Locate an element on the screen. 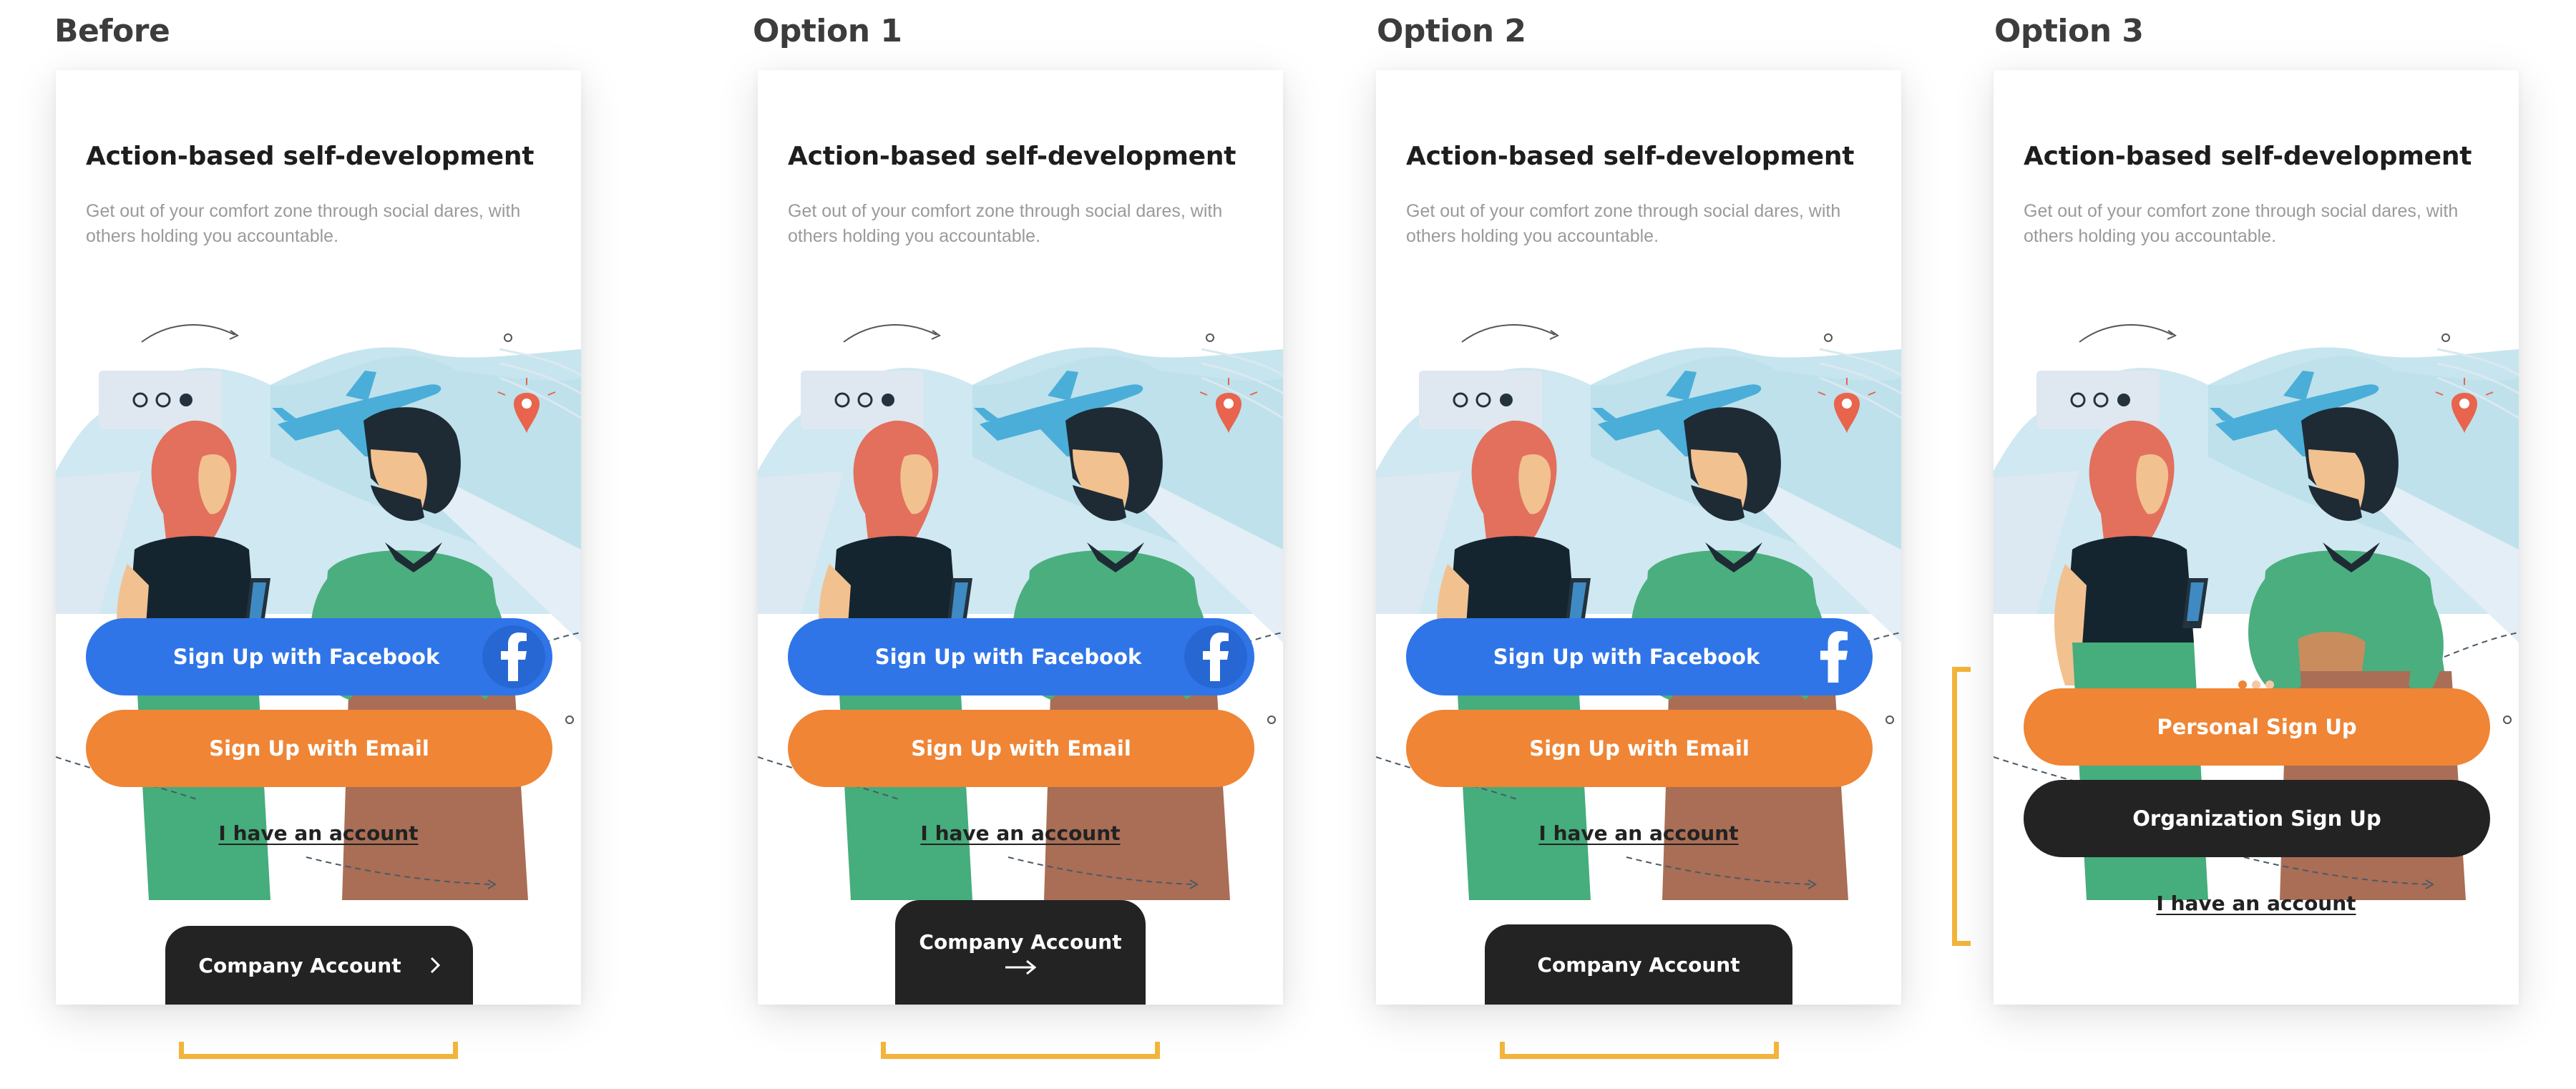 The width and height of the screenshot is (2576, 1089). label-option-3: Option 3 is located at coordinates (2069, 31).